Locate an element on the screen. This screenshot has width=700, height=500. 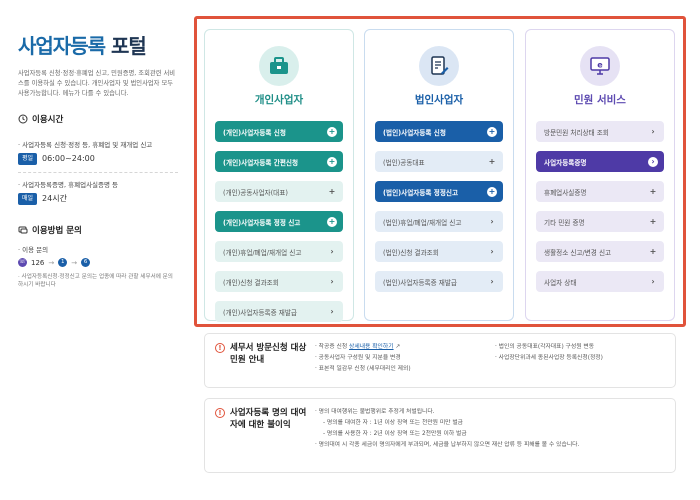
contact-heading-text: 이용방법 문의 is located at coordinates (57, 231).